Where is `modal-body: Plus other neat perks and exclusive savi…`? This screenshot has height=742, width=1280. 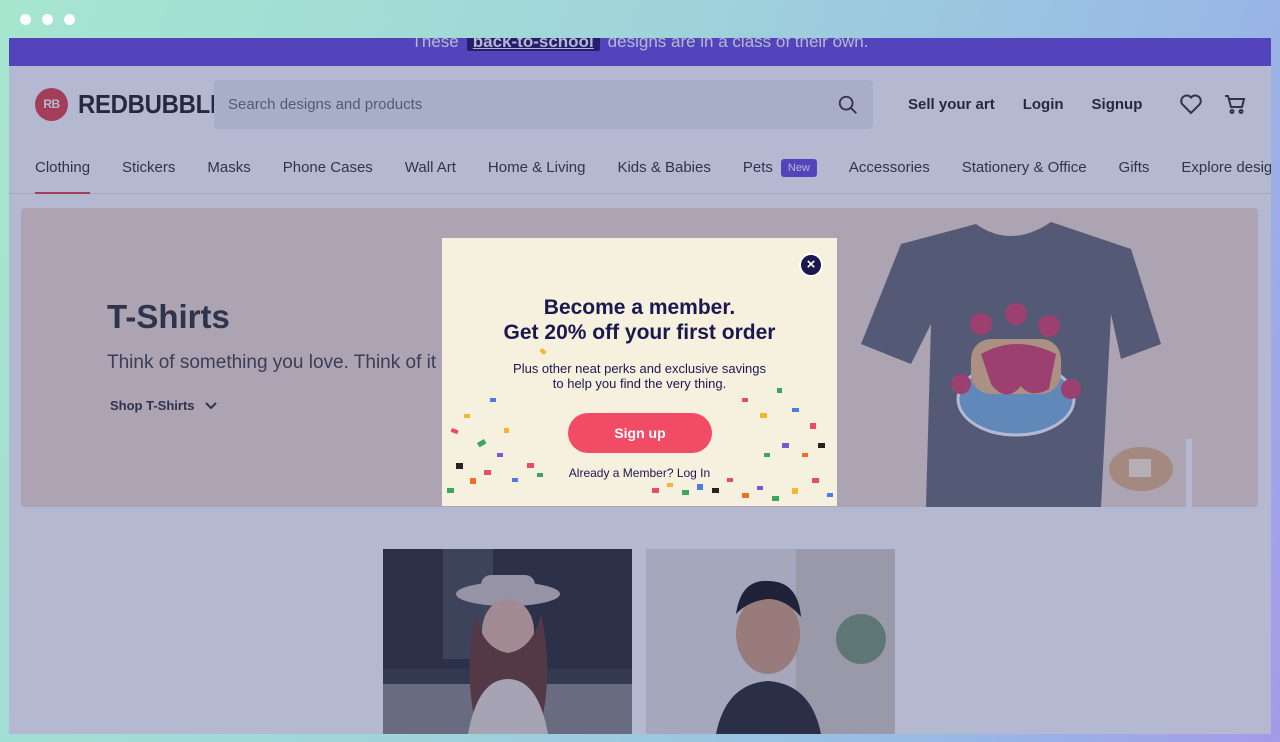 modal-body: Plus other neat perks and exclusive savi… is located at coordinates (639, 376).